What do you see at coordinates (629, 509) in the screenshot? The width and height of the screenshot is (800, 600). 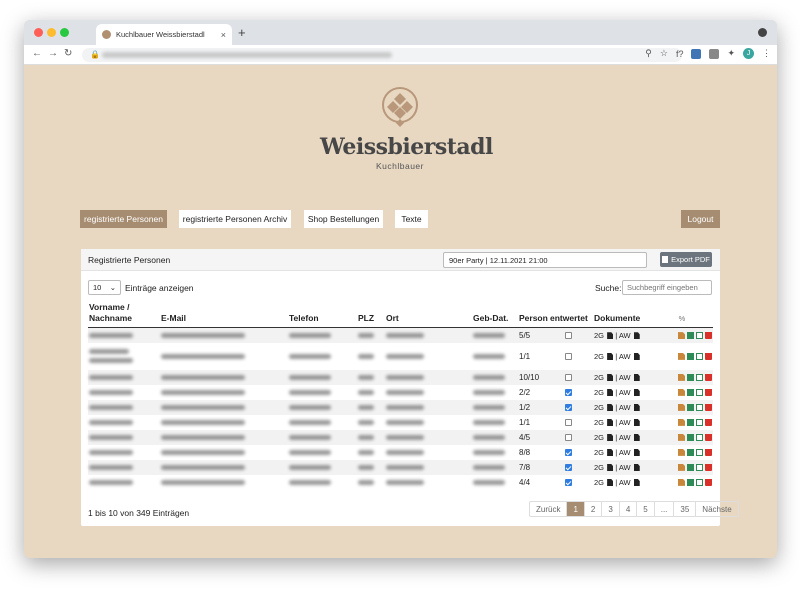 I see `page-4-button: 4` at bounding box center [629, 509].